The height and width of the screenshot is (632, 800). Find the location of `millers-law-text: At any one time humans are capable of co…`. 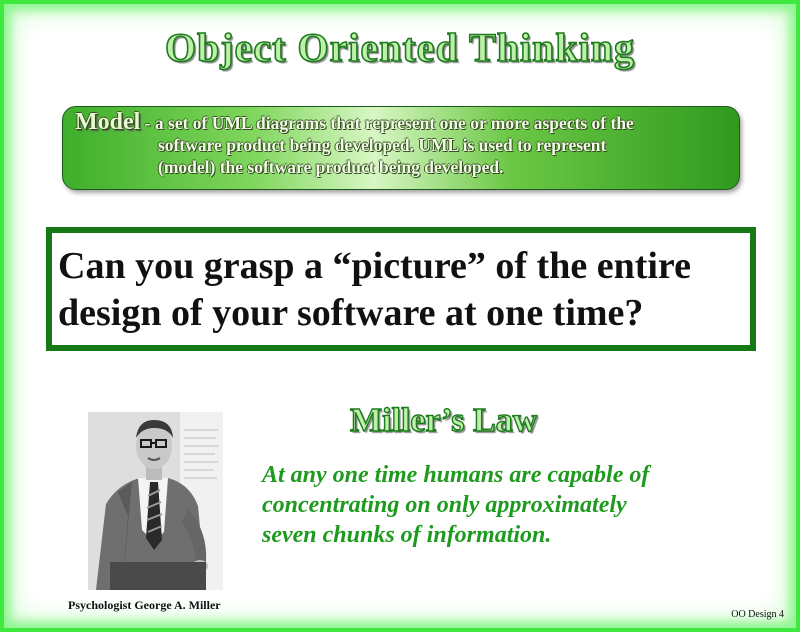

millers-law-text: At any one time humans are capable of co… is located at coordinates (512, 505).